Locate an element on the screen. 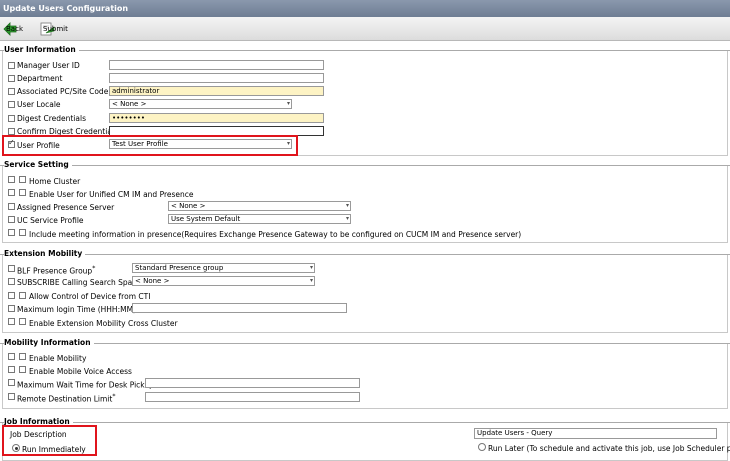 This screenshot has width=730, height=461. max-wait-label-text: Maximum Wait Time for Desk Pickup is located at coordinates (85, 385).